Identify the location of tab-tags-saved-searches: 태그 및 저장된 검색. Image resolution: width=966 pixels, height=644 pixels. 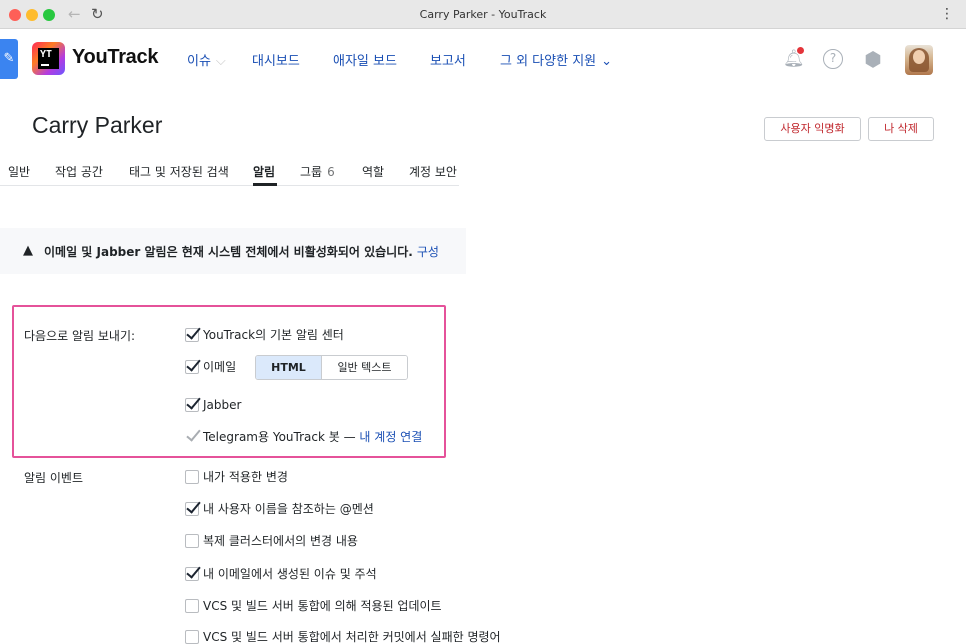
(179, 171).